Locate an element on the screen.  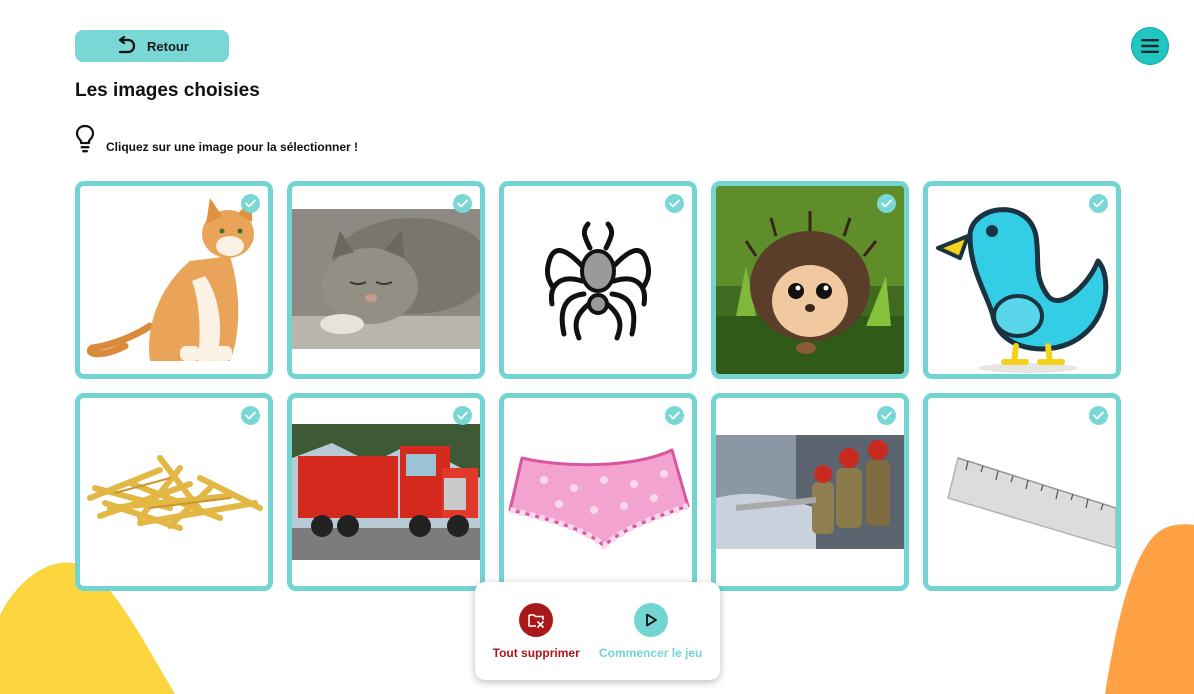
pink-underwear-image is located at coordinates (598, 492).